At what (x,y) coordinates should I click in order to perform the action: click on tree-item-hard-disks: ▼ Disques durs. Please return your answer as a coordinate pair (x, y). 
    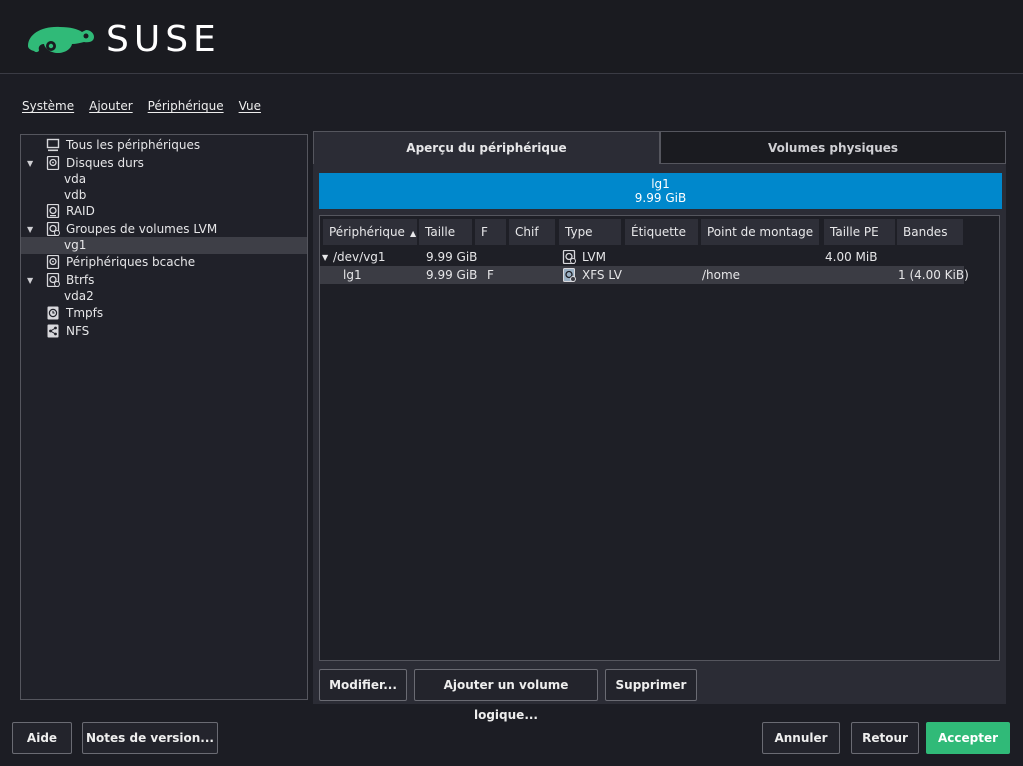
    Looking at the image, I should click on (164, 163).